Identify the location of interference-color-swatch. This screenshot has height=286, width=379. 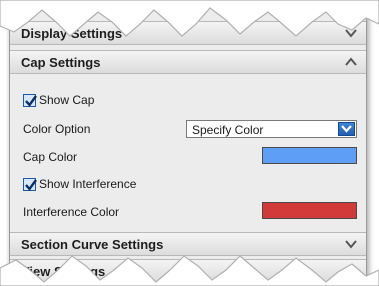
(309, 210).